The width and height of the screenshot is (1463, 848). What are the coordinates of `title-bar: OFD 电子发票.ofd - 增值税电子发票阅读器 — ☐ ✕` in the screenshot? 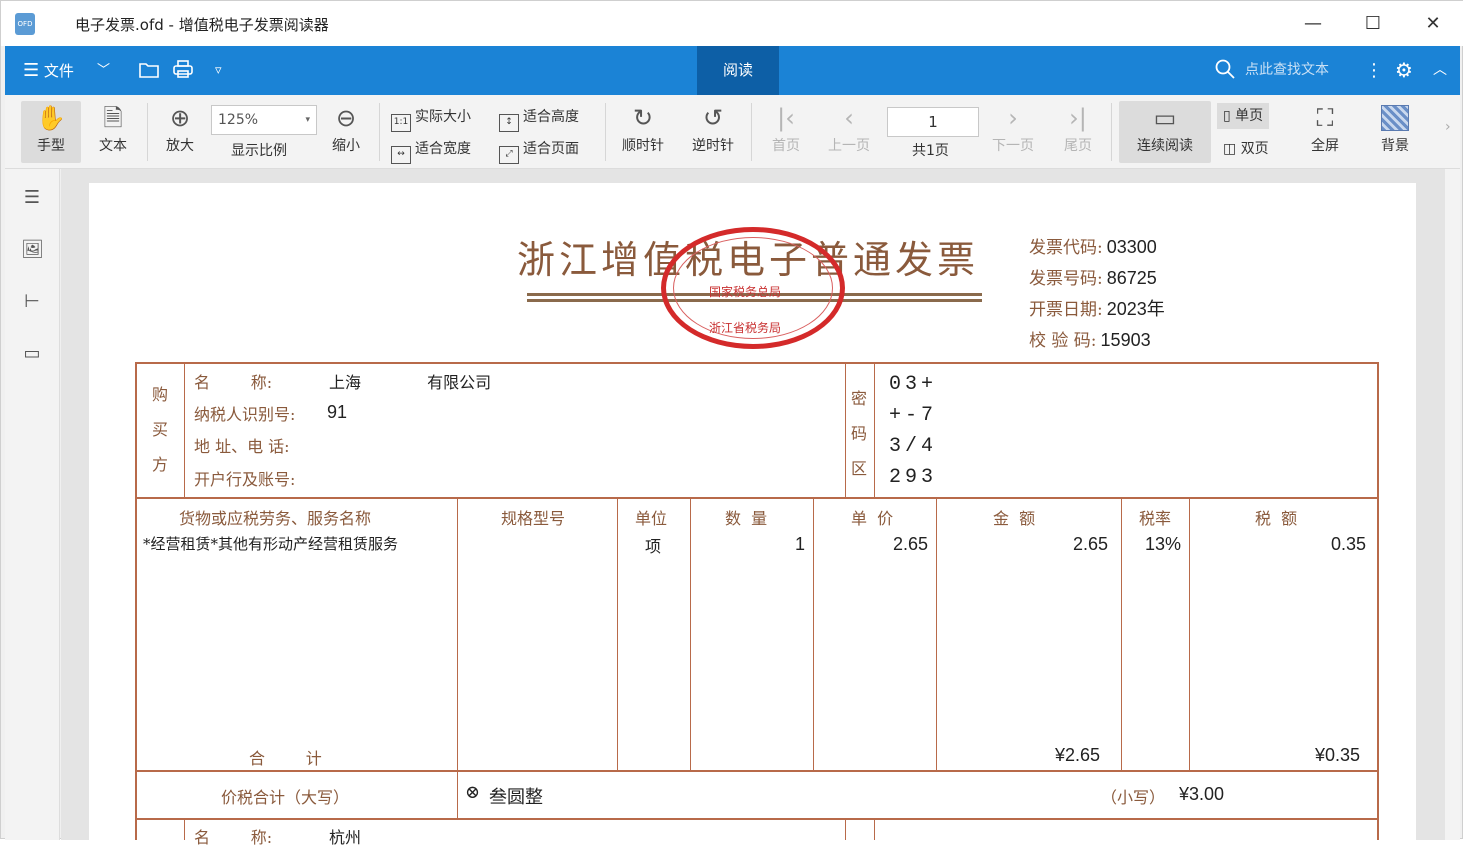 It's located at (732, 23).